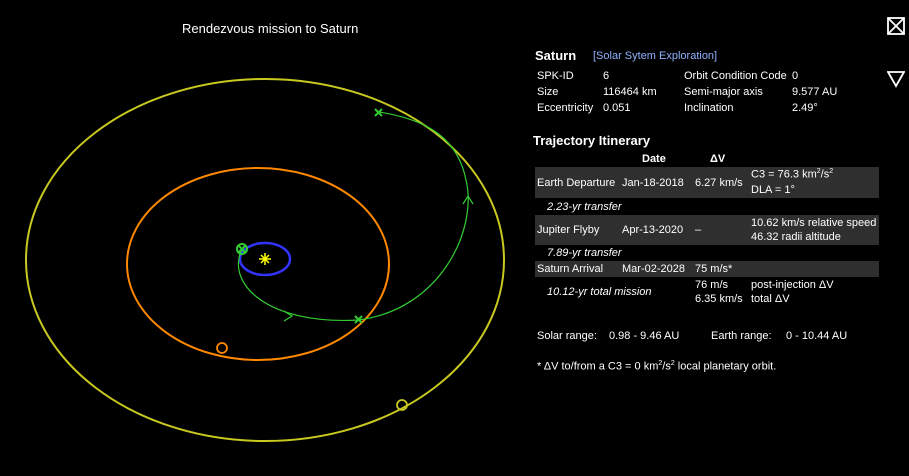  I want to click on arrival-event: Saturn Arrival, so click(570, 269).